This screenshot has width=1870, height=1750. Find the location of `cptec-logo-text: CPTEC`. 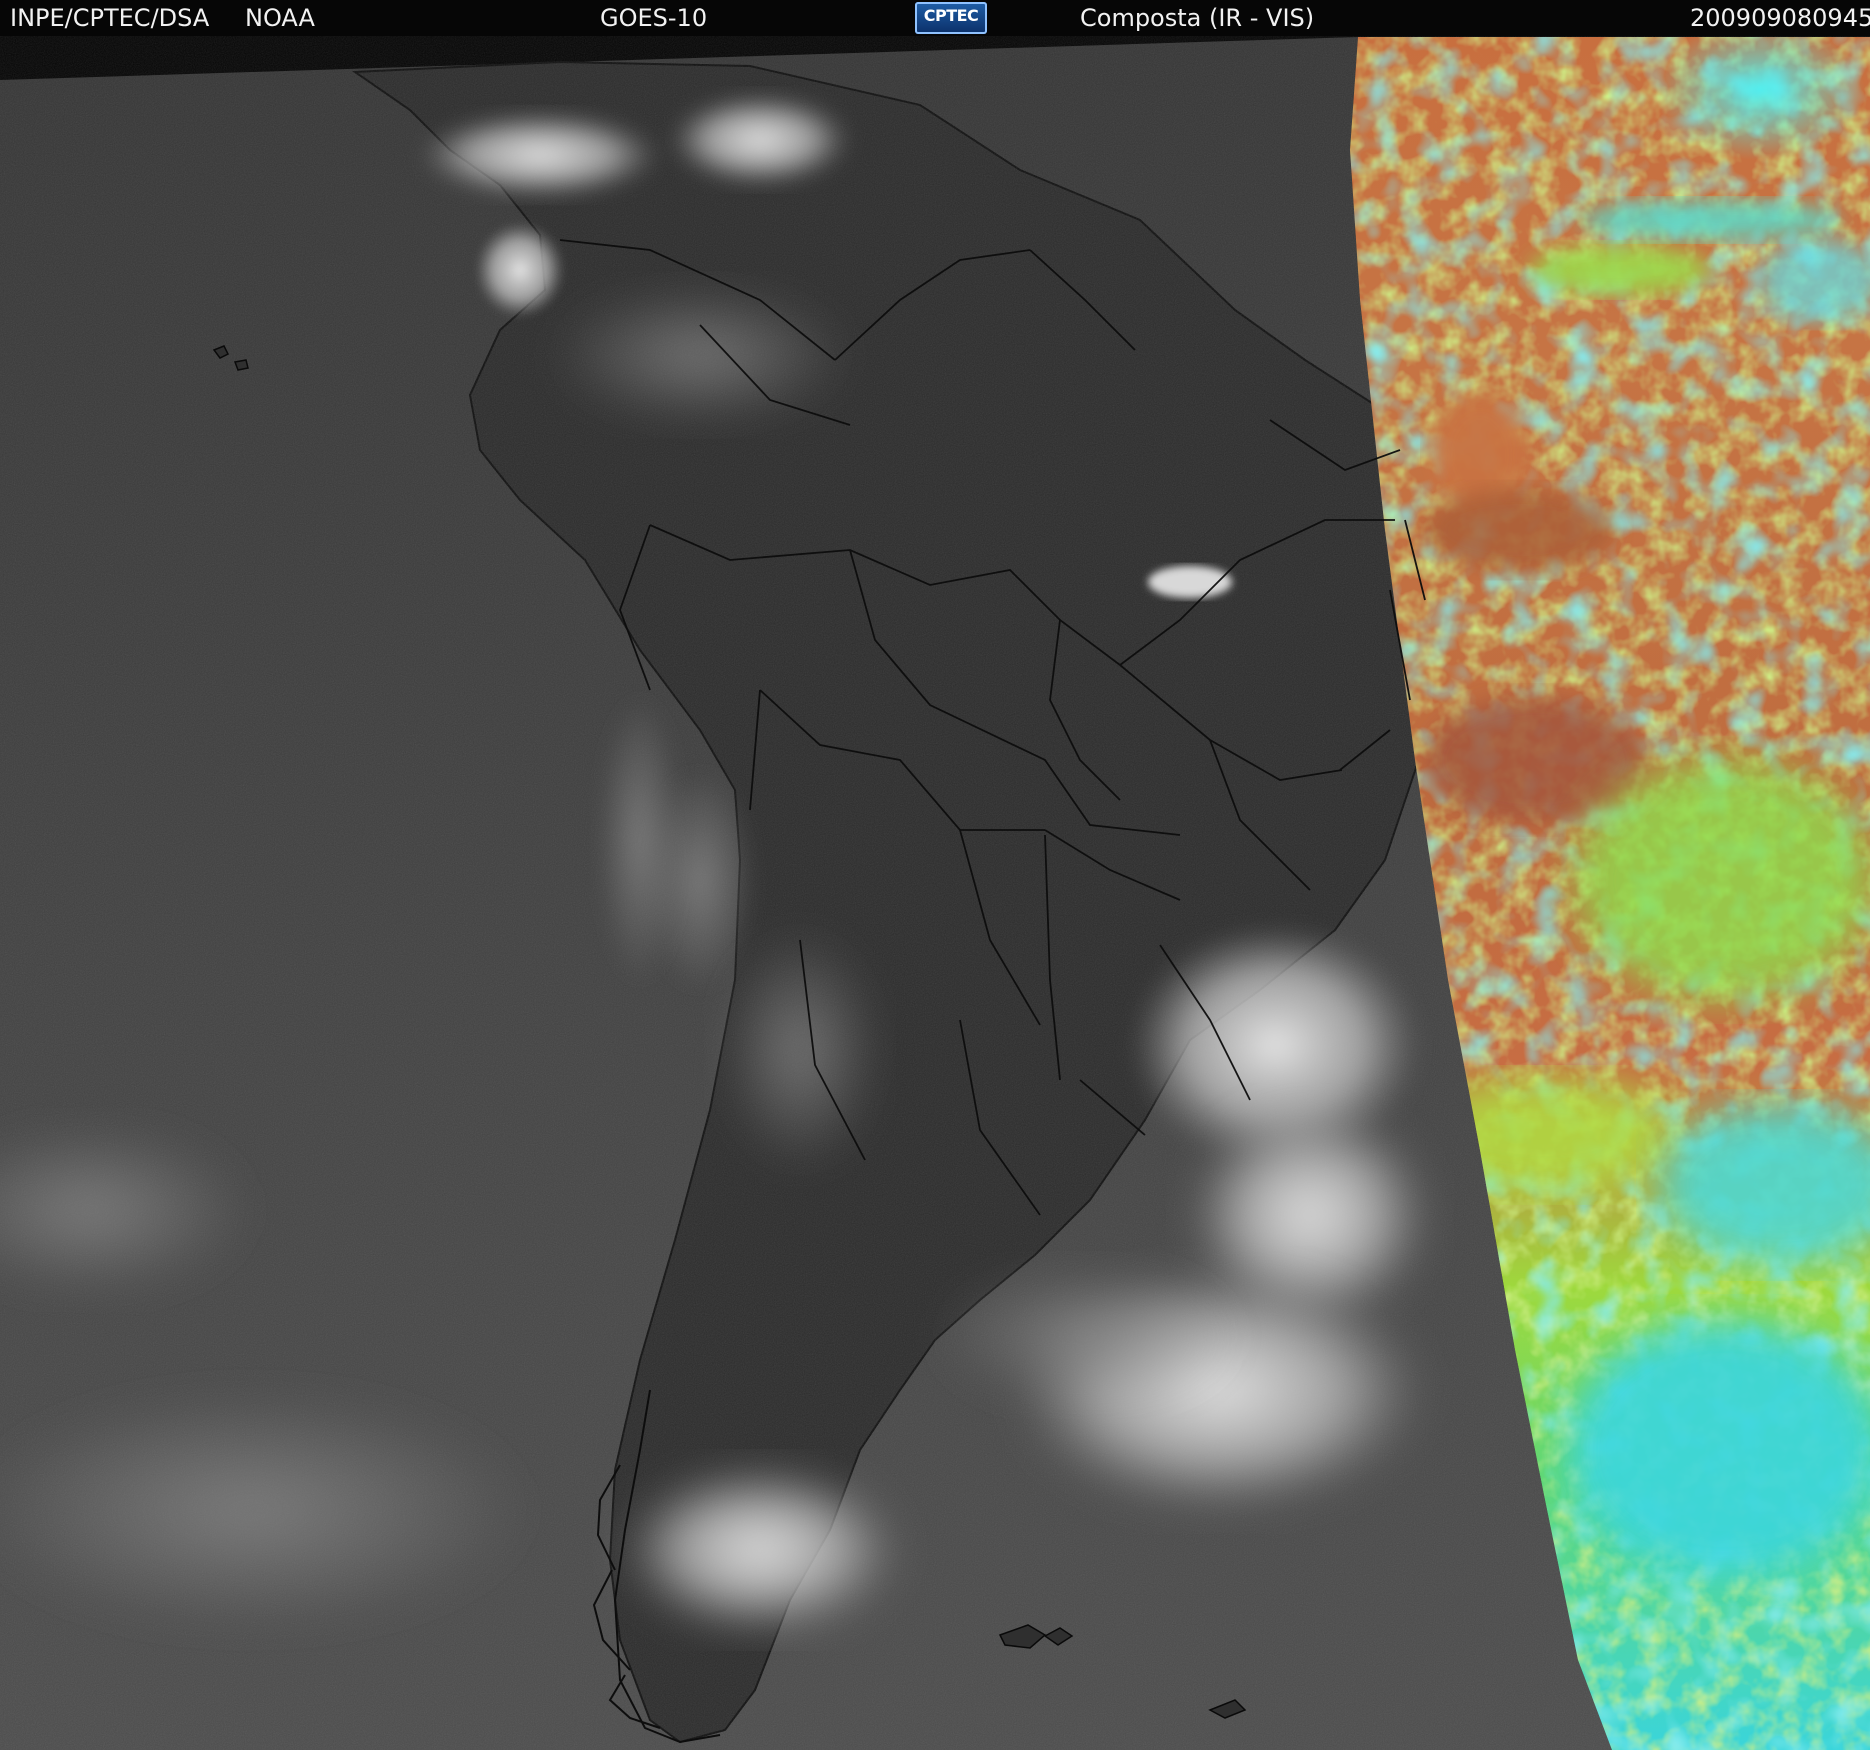

cptec-logo-text: CPTEC is located at coordinates (951, 15).